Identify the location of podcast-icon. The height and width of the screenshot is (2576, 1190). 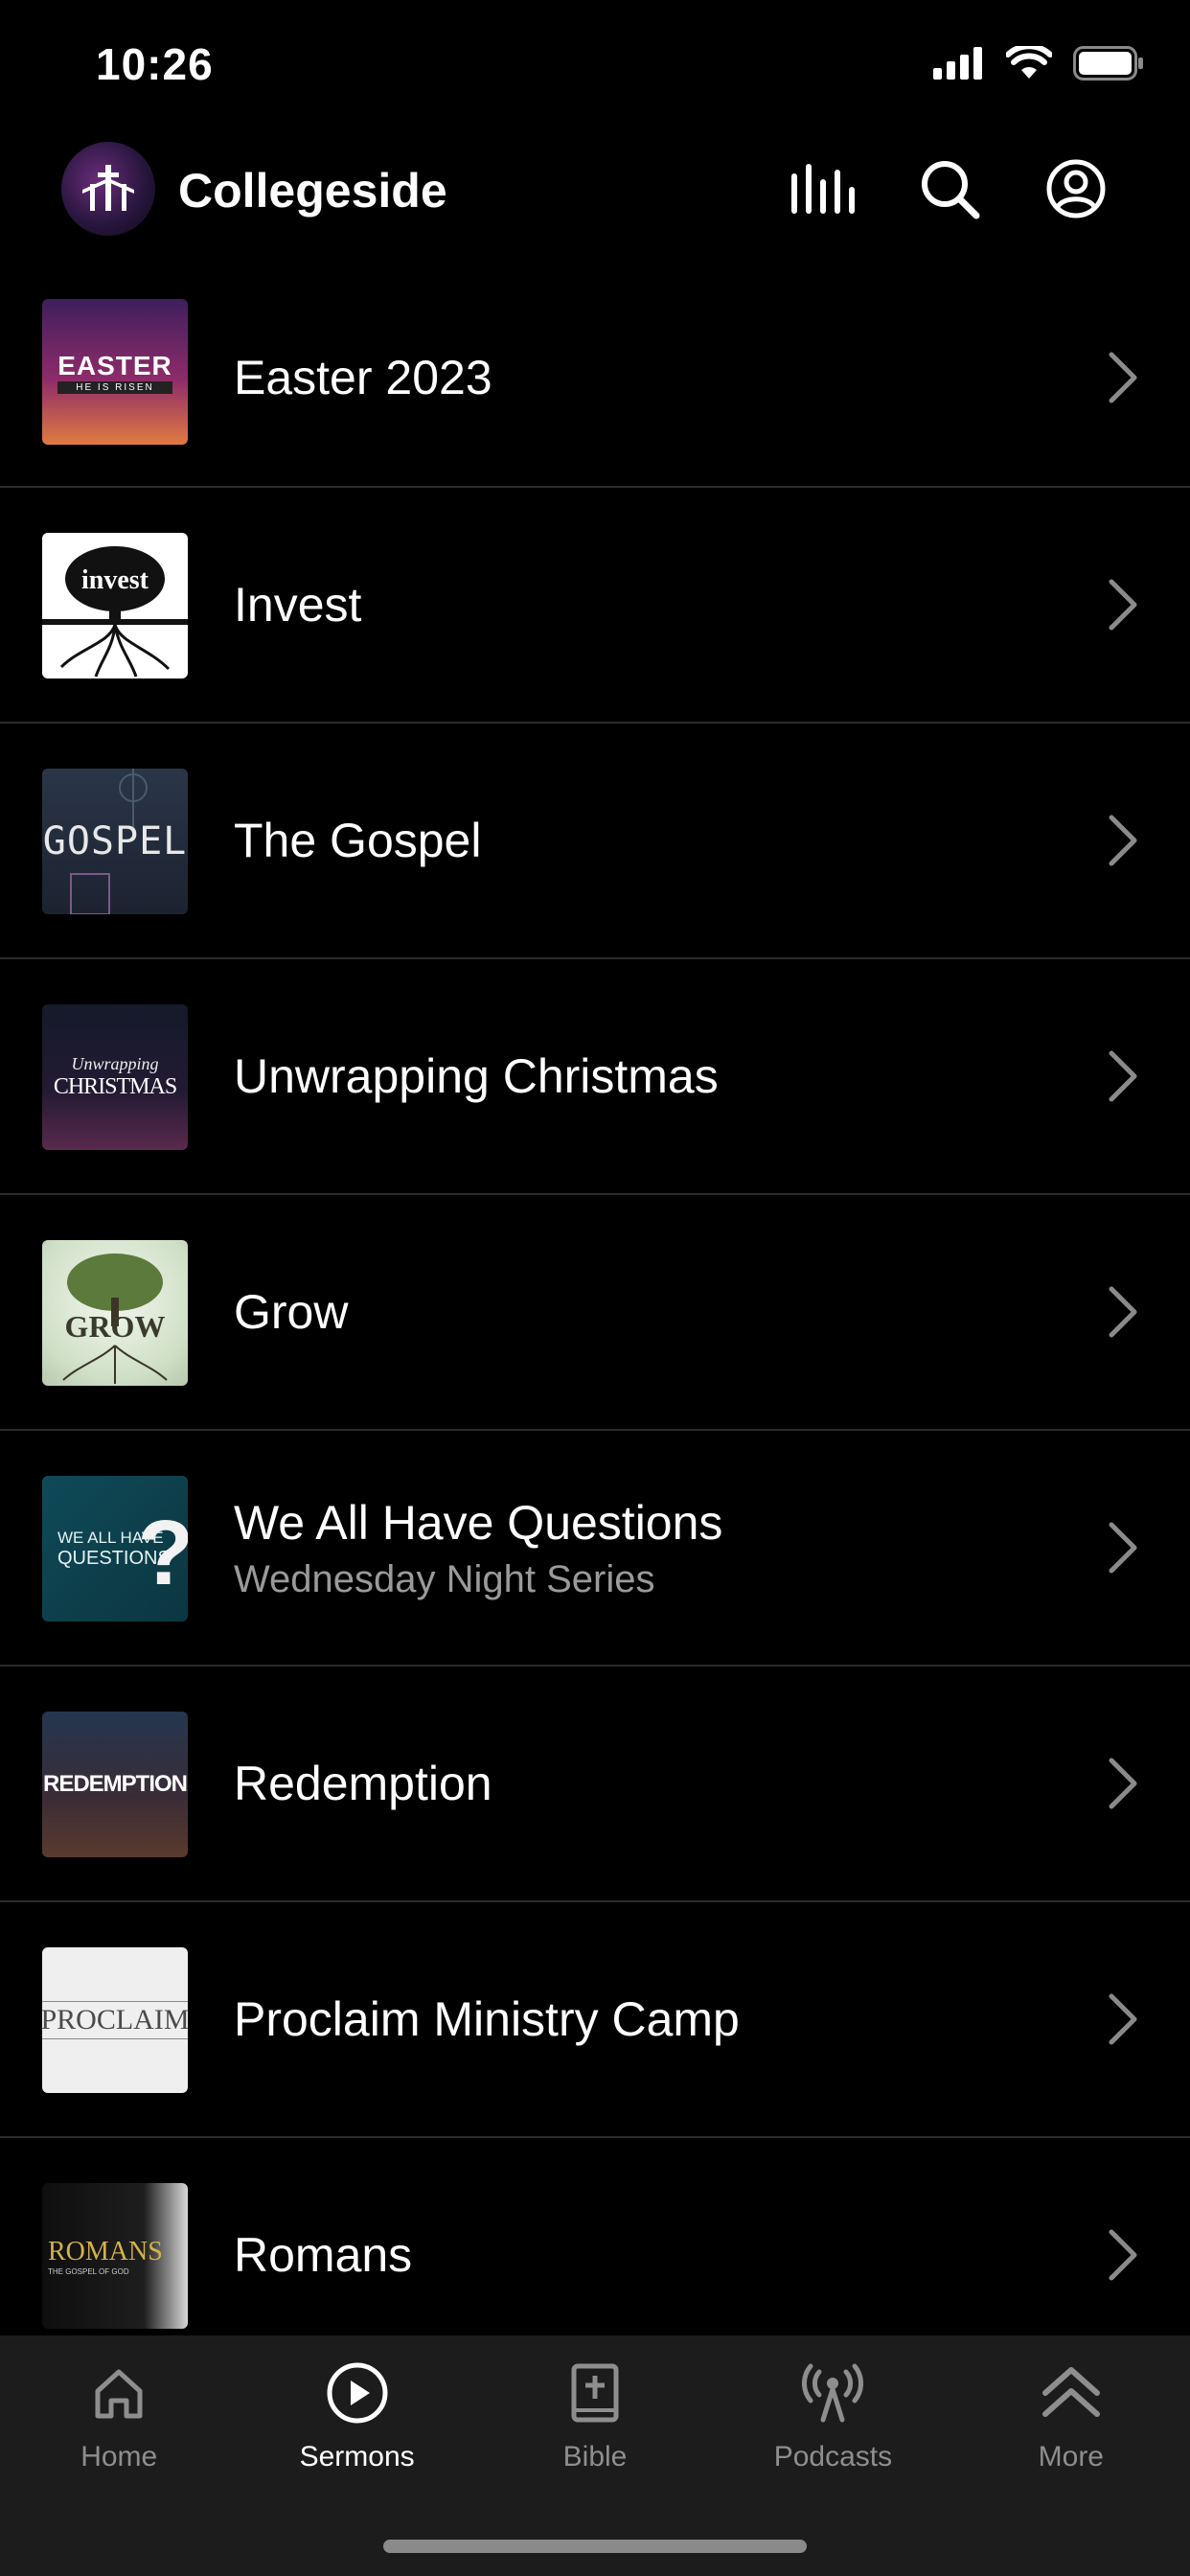
(833, 2393).